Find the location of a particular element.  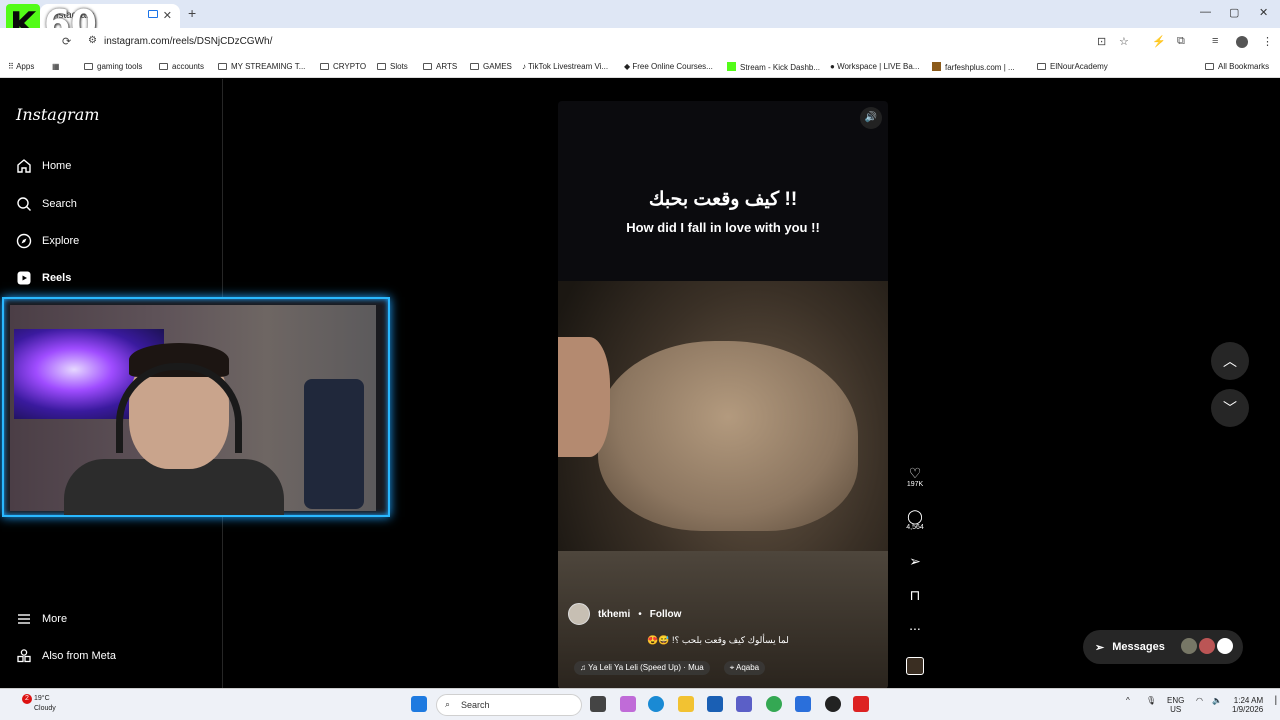

language-indicator: ENG US is located at coordinates (1175, 705).